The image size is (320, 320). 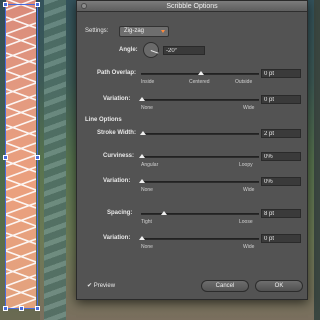 What do you see at coordinates (143, 133) in the screenshot?
I see `stroke-width-slider-knob` at bounding box center [143, 133].